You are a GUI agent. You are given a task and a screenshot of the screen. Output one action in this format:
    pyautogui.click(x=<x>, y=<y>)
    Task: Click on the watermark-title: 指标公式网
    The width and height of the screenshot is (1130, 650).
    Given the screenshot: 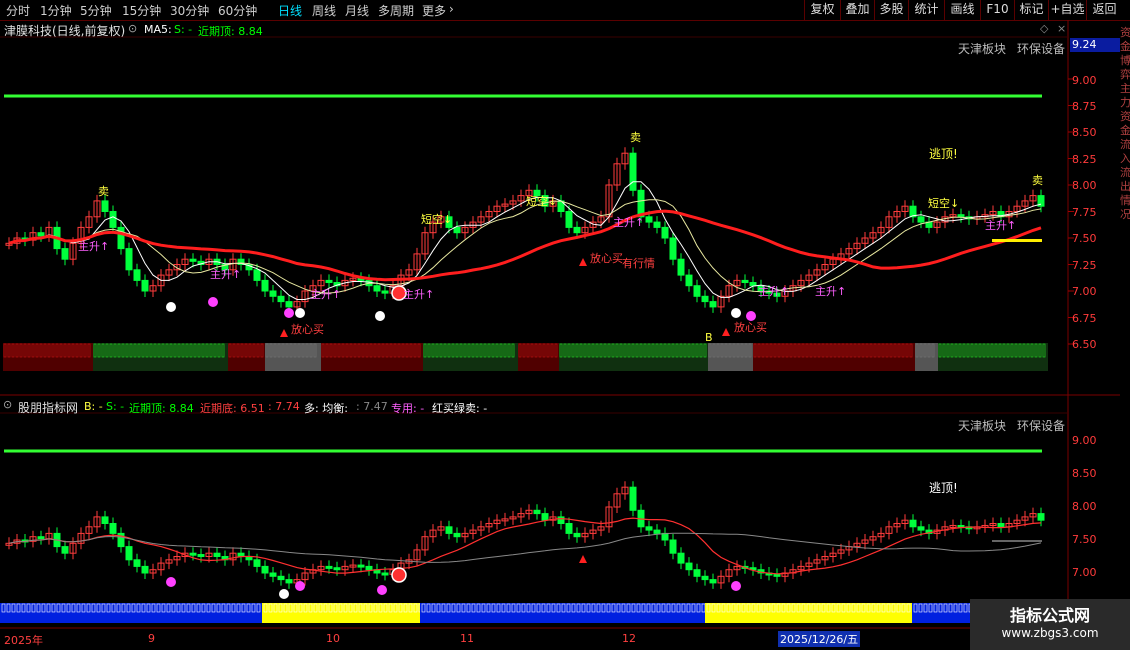 What is the action you would take?
    pyautogui.click(x=1049, y=615)
    